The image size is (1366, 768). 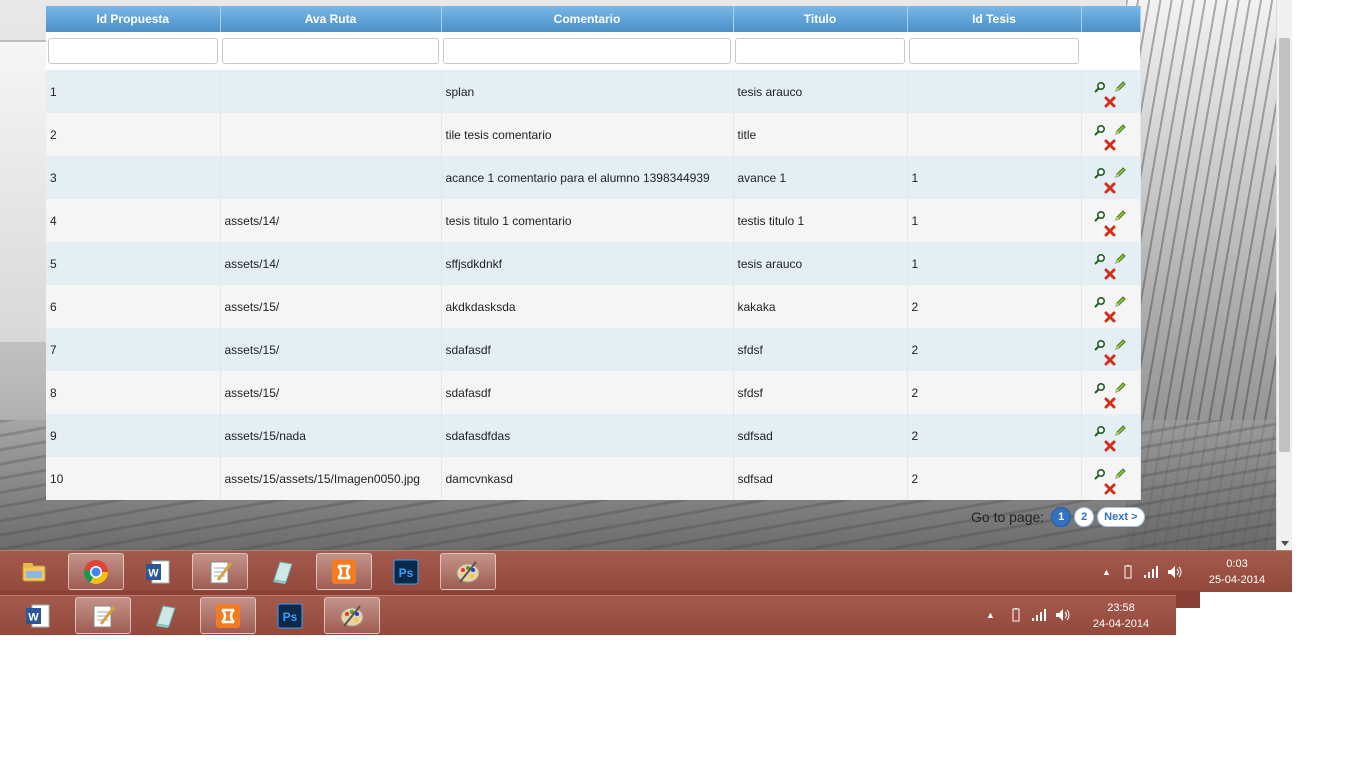 I want to click on filter-titulo-input, so click(x=820, y=51).